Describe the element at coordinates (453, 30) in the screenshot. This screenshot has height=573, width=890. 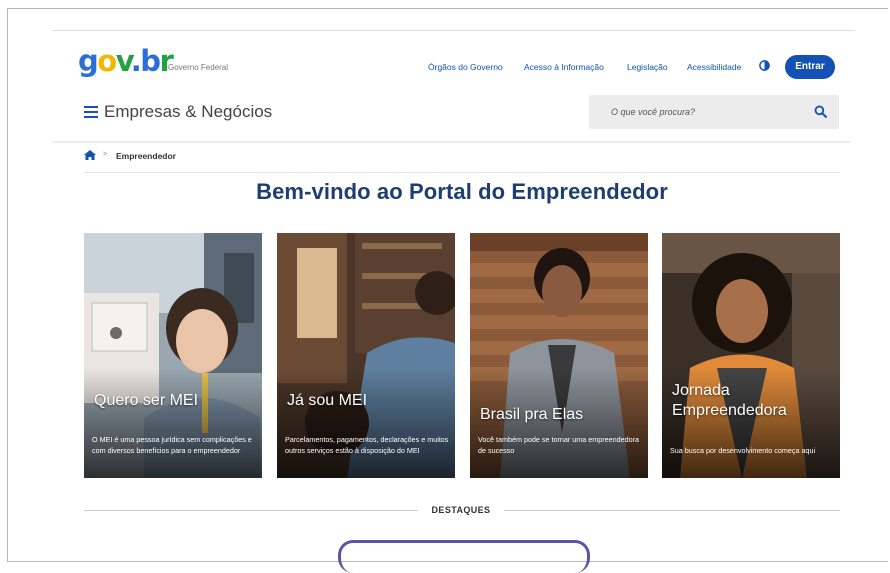
I see `header-top-border` at that location.